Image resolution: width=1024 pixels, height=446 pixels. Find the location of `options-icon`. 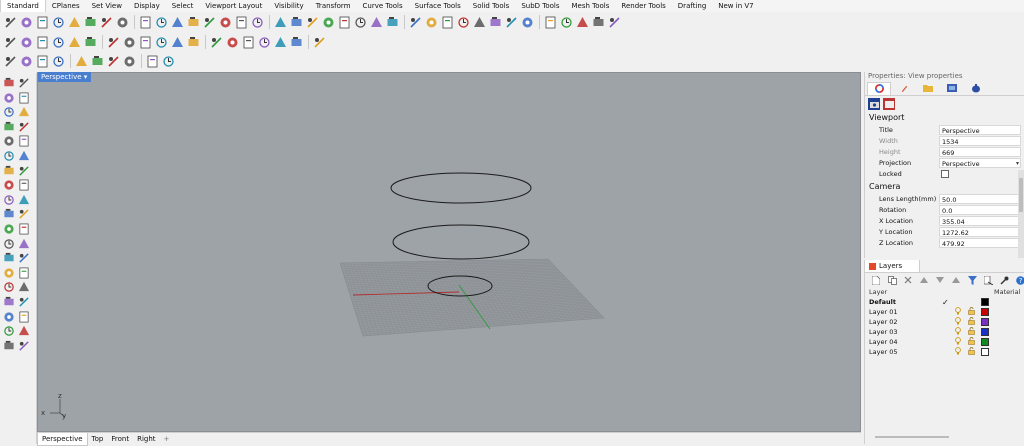

options-icon is located at coordinates (598, 22).